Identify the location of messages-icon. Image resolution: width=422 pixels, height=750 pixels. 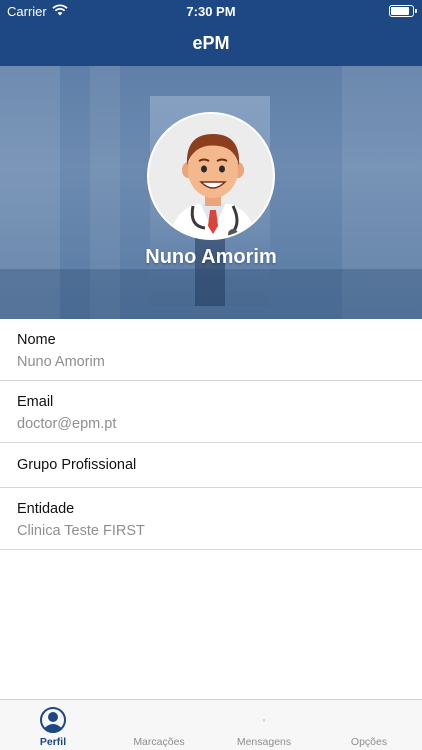
(264, 720).